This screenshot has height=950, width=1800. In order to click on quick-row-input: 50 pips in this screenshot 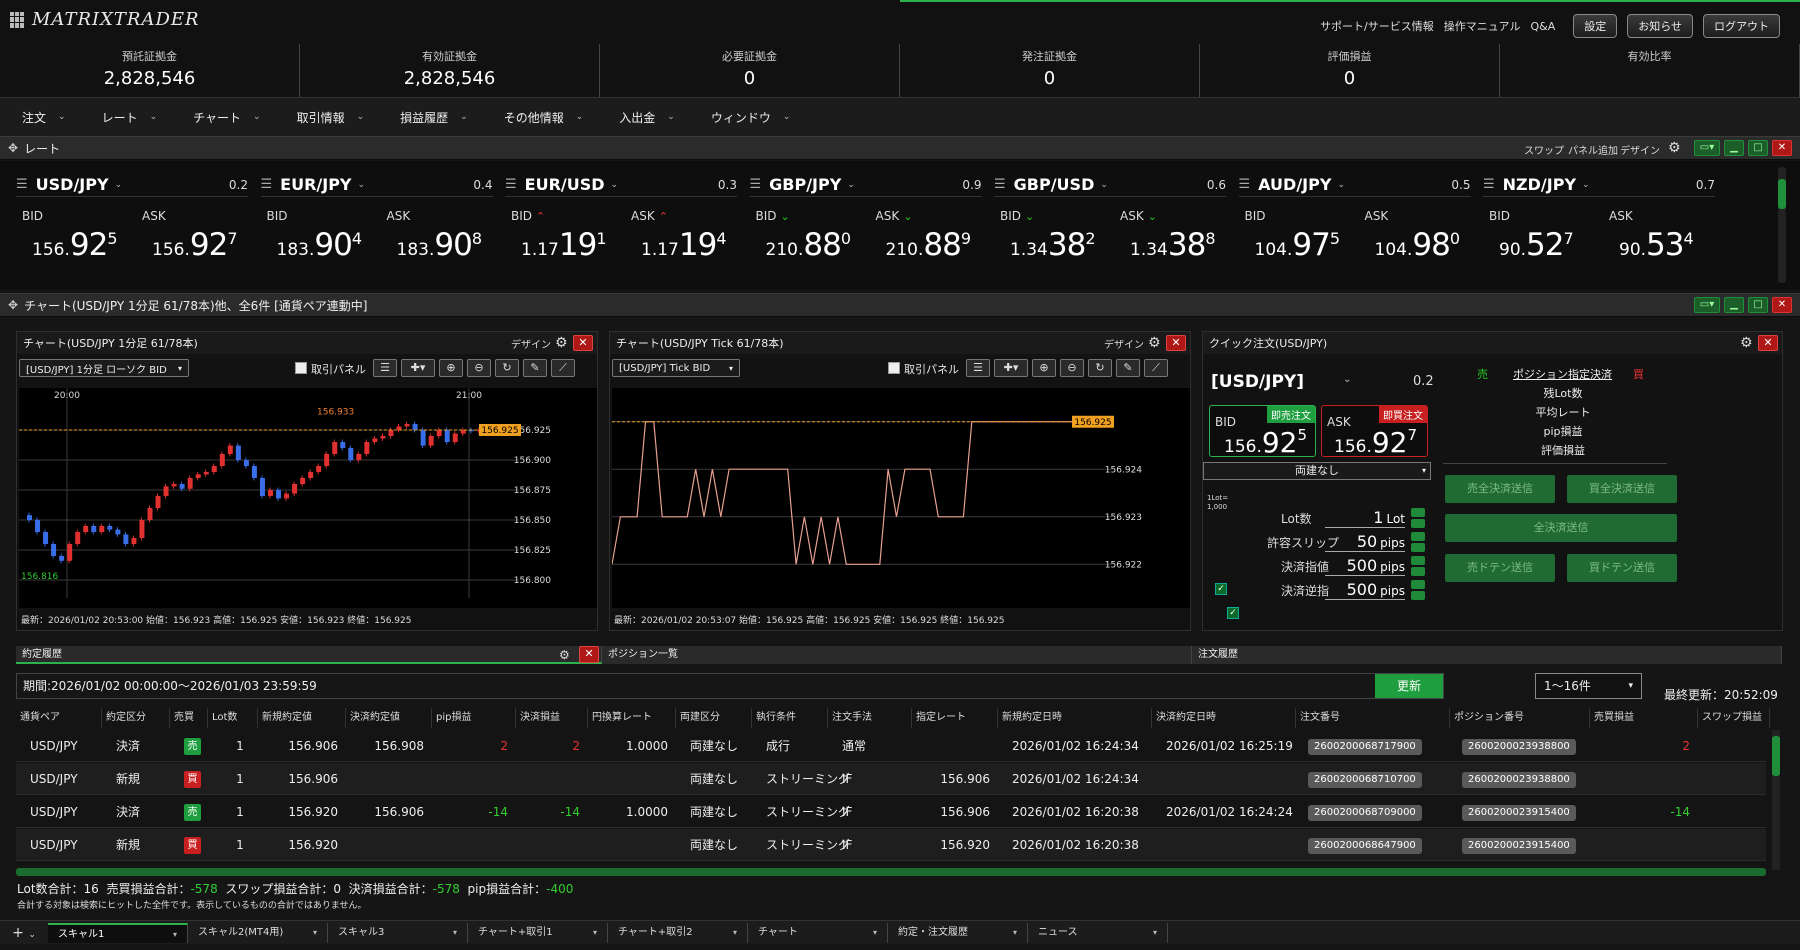, I will do `click(1365, 542)`.